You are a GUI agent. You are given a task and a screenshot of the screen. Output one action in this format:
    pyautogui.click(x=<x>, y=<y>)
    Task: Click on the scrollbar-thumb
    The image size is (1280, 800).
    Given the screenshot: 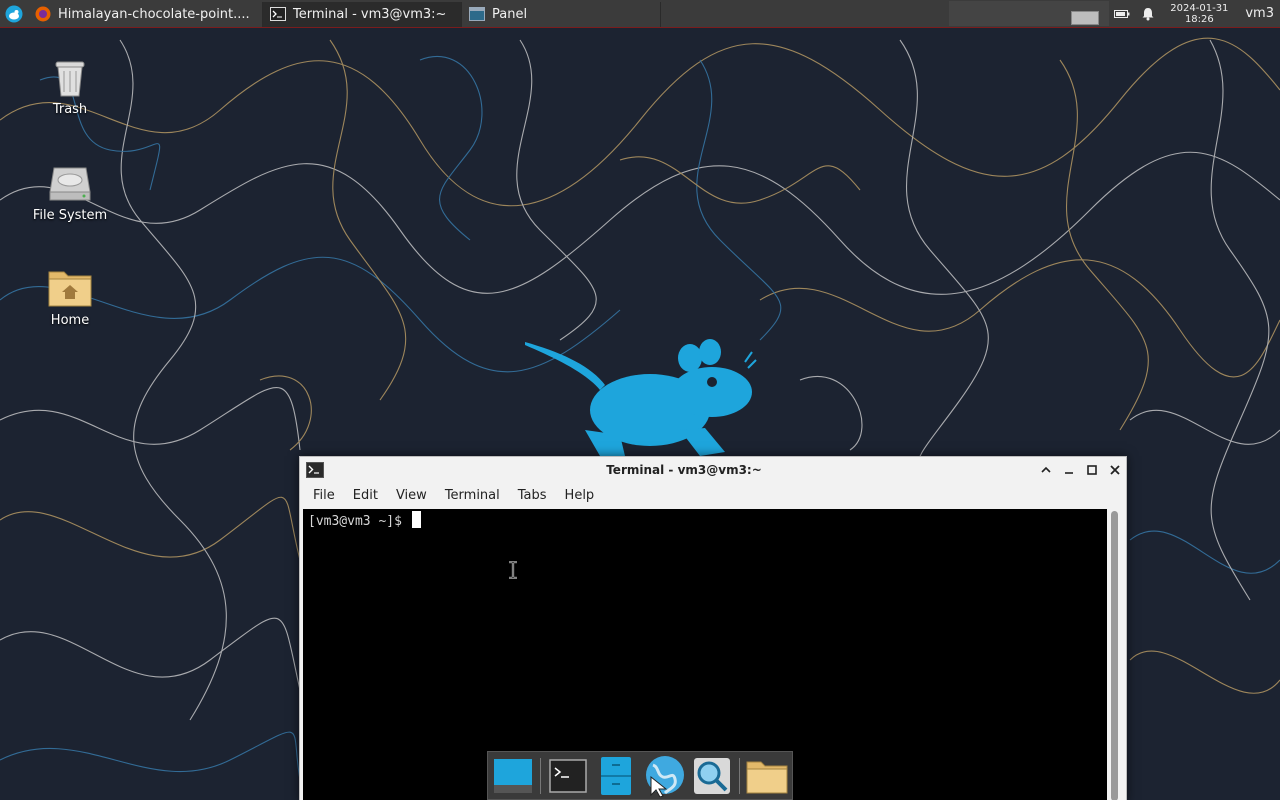 What is the action you would take?
    pyautogui.click(x=1114, y=655)
    